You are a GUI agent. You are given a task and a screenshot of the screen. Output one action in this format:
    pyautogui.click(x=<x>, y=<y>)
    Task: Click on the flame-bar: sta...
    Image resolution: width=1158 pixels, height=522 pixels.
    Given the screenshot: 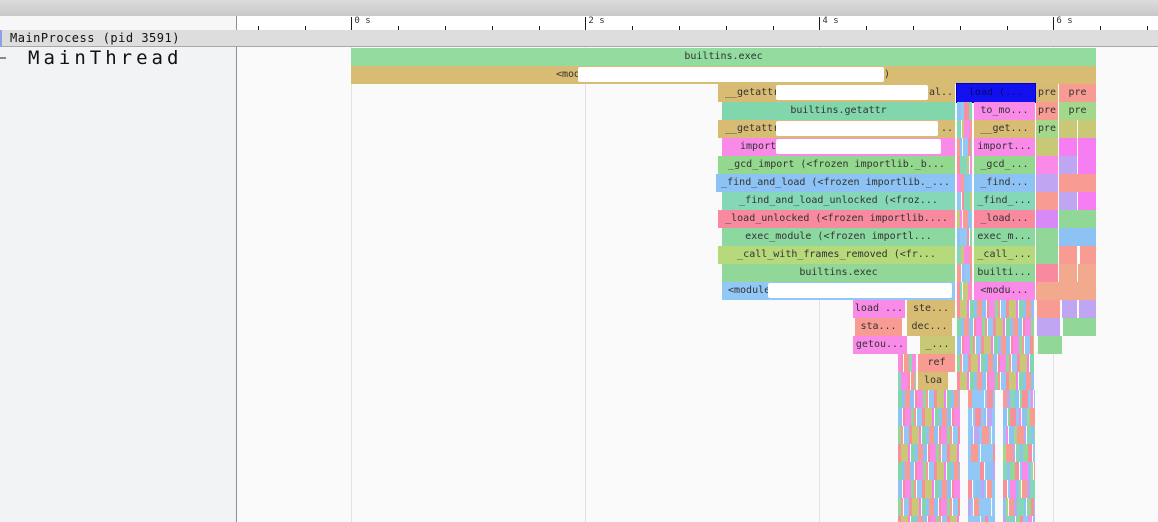 What is the action you would take?
    pyautogui.click(x=878, y=327)
    